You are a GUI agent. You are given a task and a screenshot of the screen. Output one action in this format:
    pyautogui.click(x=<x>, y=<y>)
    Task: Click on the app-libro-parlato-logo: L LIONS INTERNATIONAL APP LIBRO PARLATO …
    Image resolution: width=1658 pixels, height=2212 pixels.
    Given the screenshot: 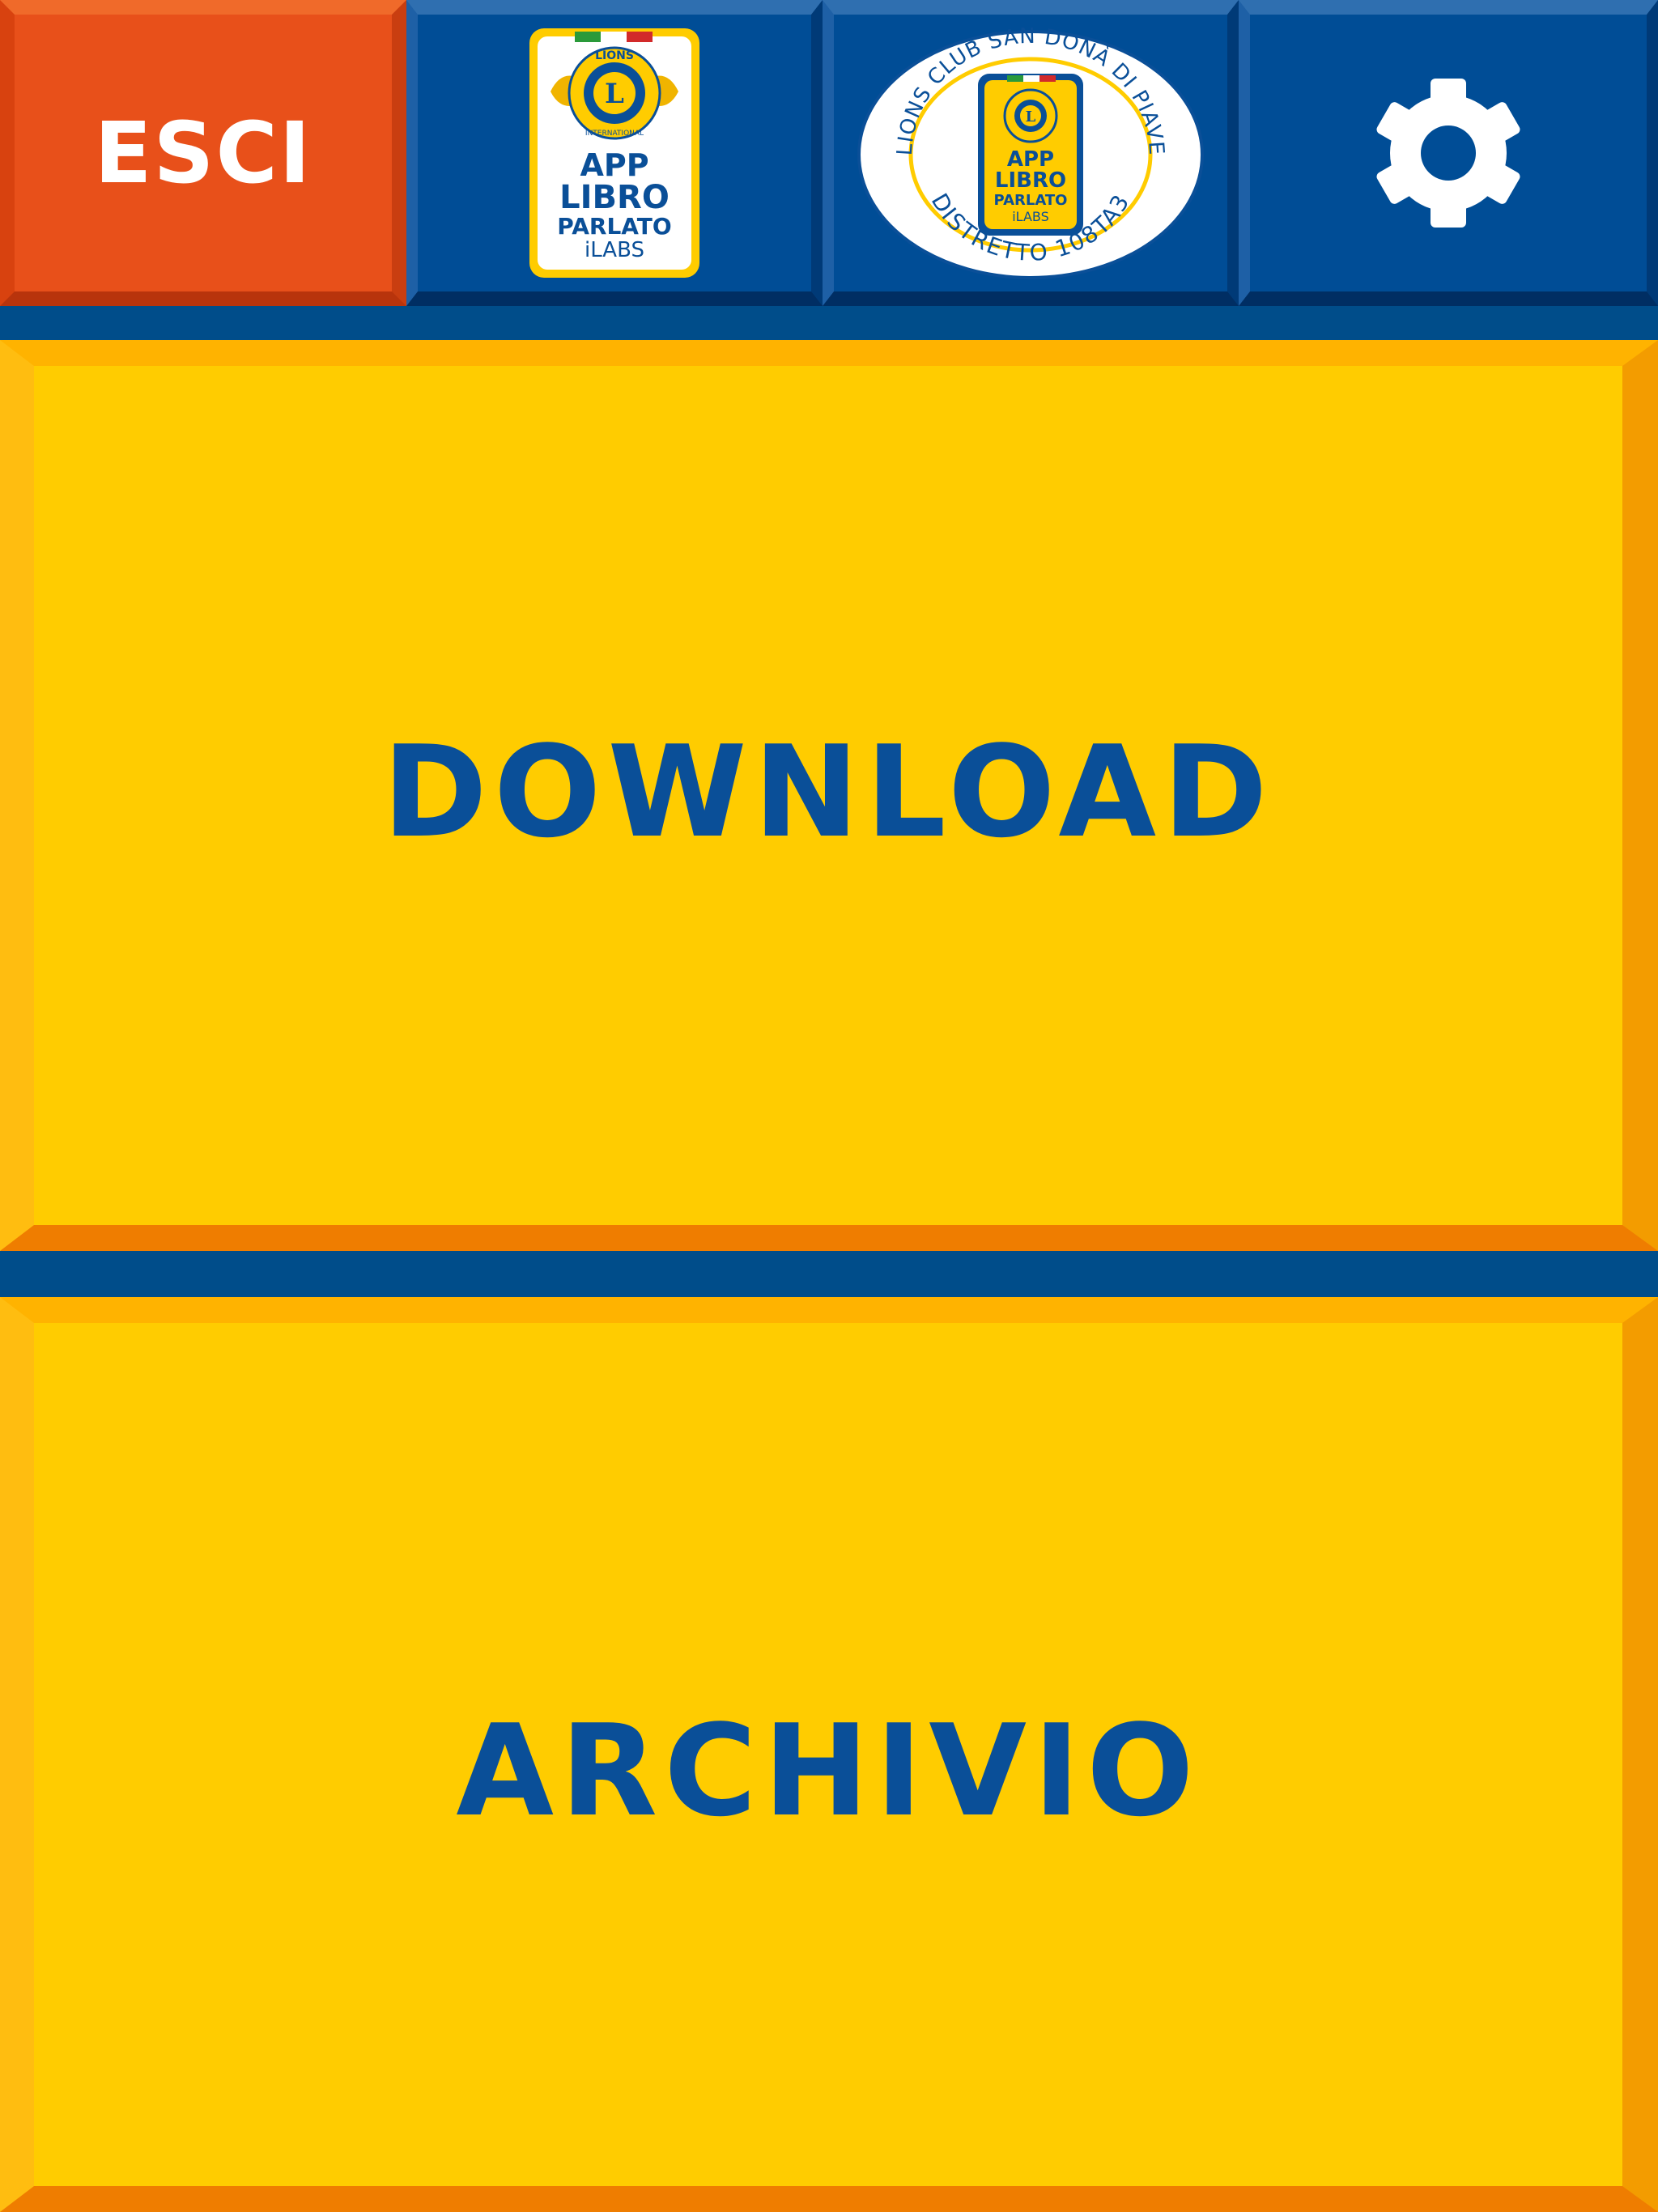 What is the action you would take?
    pyautogui.click(x=614, y=153)
    